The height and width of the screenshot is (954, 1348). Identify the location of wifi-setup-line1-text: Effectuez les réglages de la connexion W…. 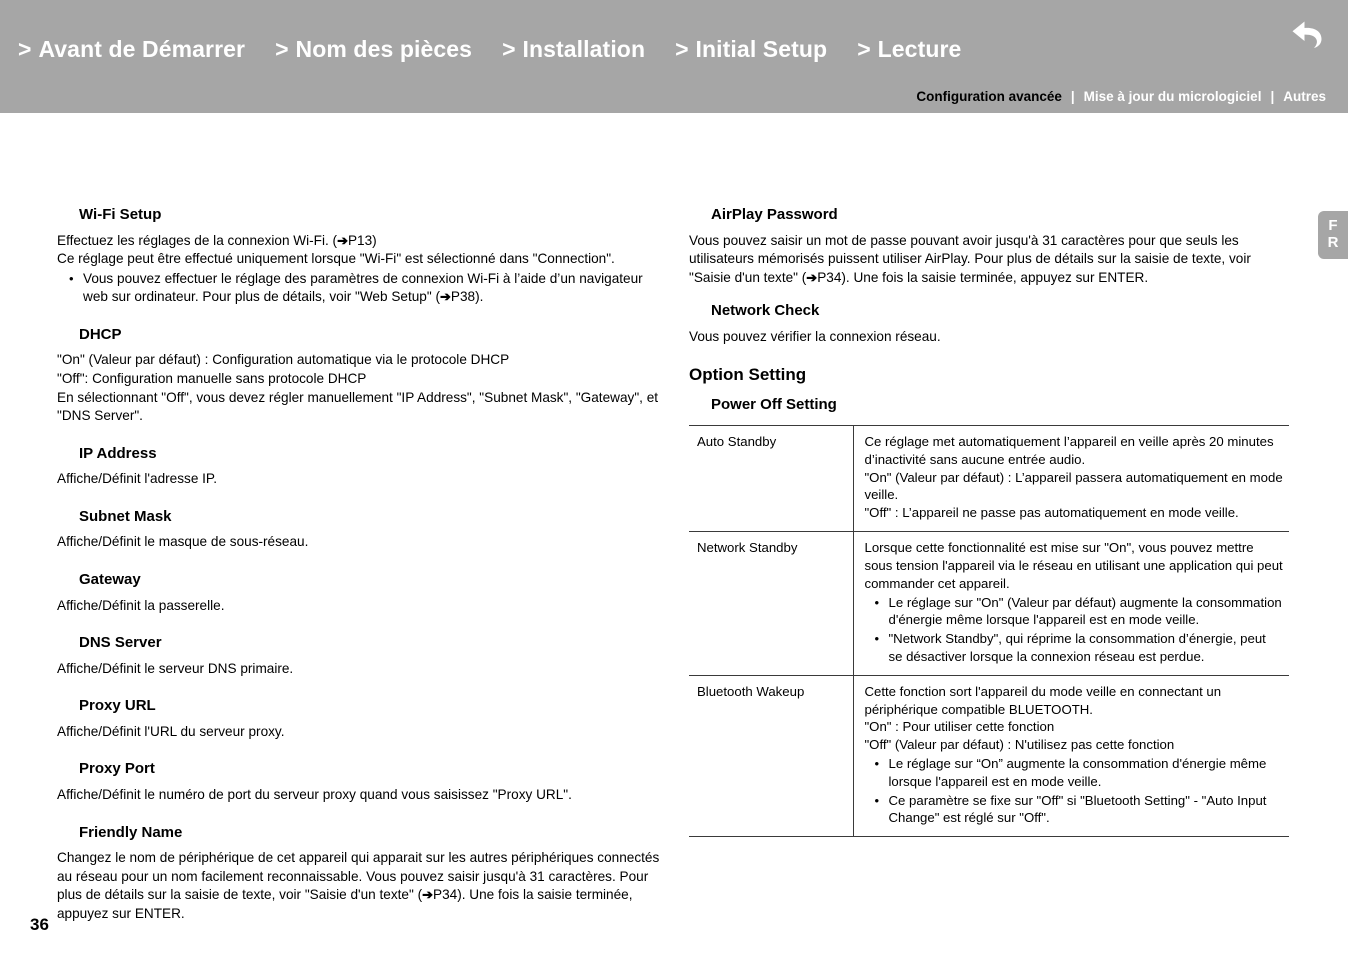
(197, 240).